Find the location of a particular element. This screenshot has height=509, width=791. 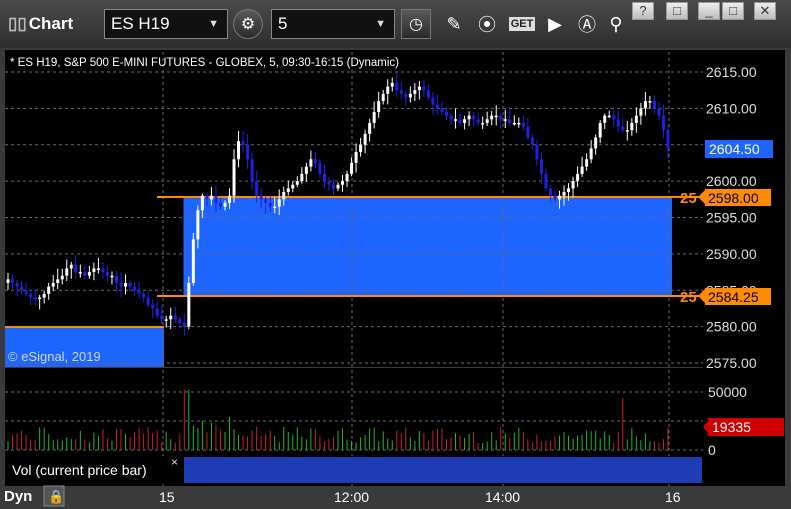

price-tick-label: 2615.00 is located at coordinates (731, 72).